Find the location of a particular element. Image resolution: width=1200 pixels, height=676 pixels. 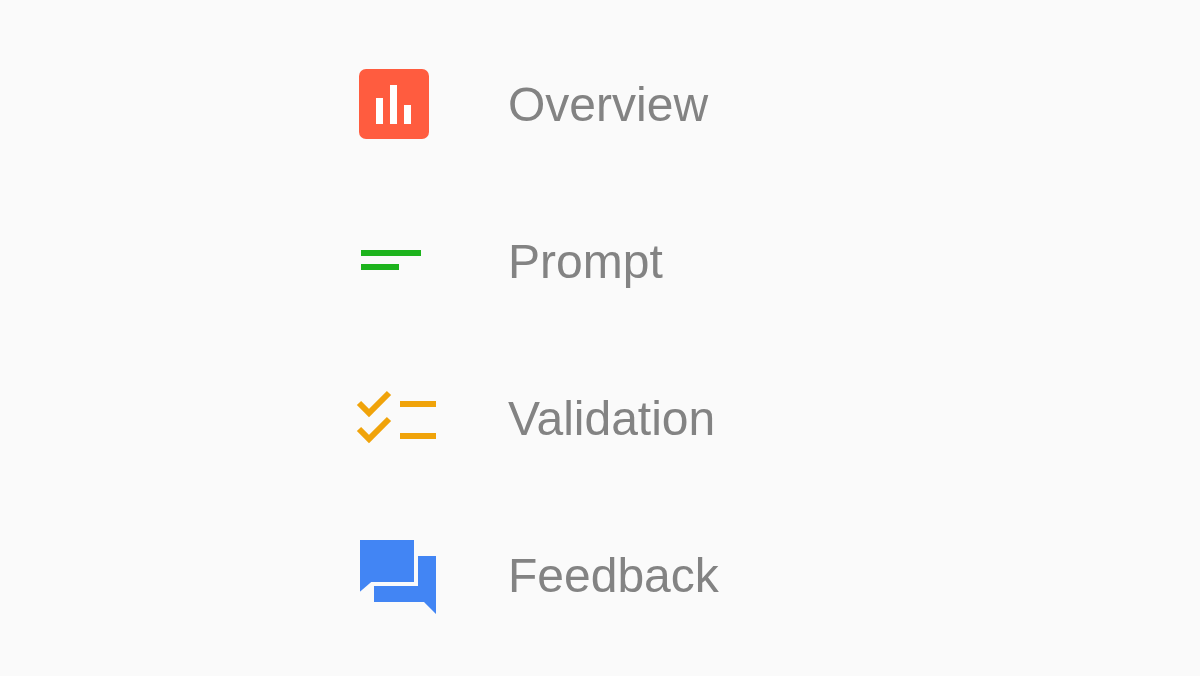

menu-item: Overview is located at coordinates (608, 105).